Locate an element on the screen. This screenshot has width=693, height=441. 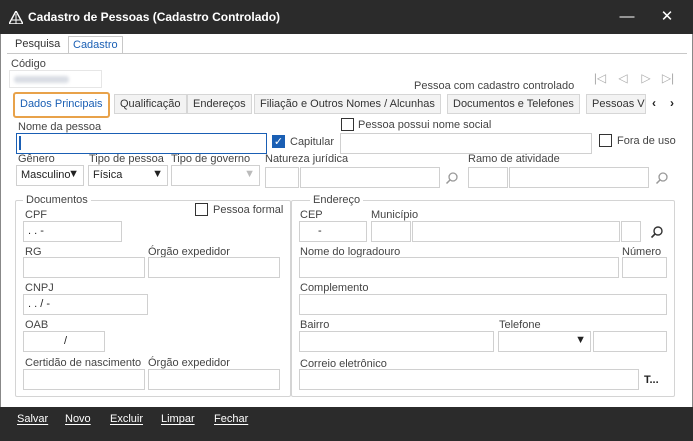
tabs-scroll-left-button: ‹ is located at coordinates (654, 103).